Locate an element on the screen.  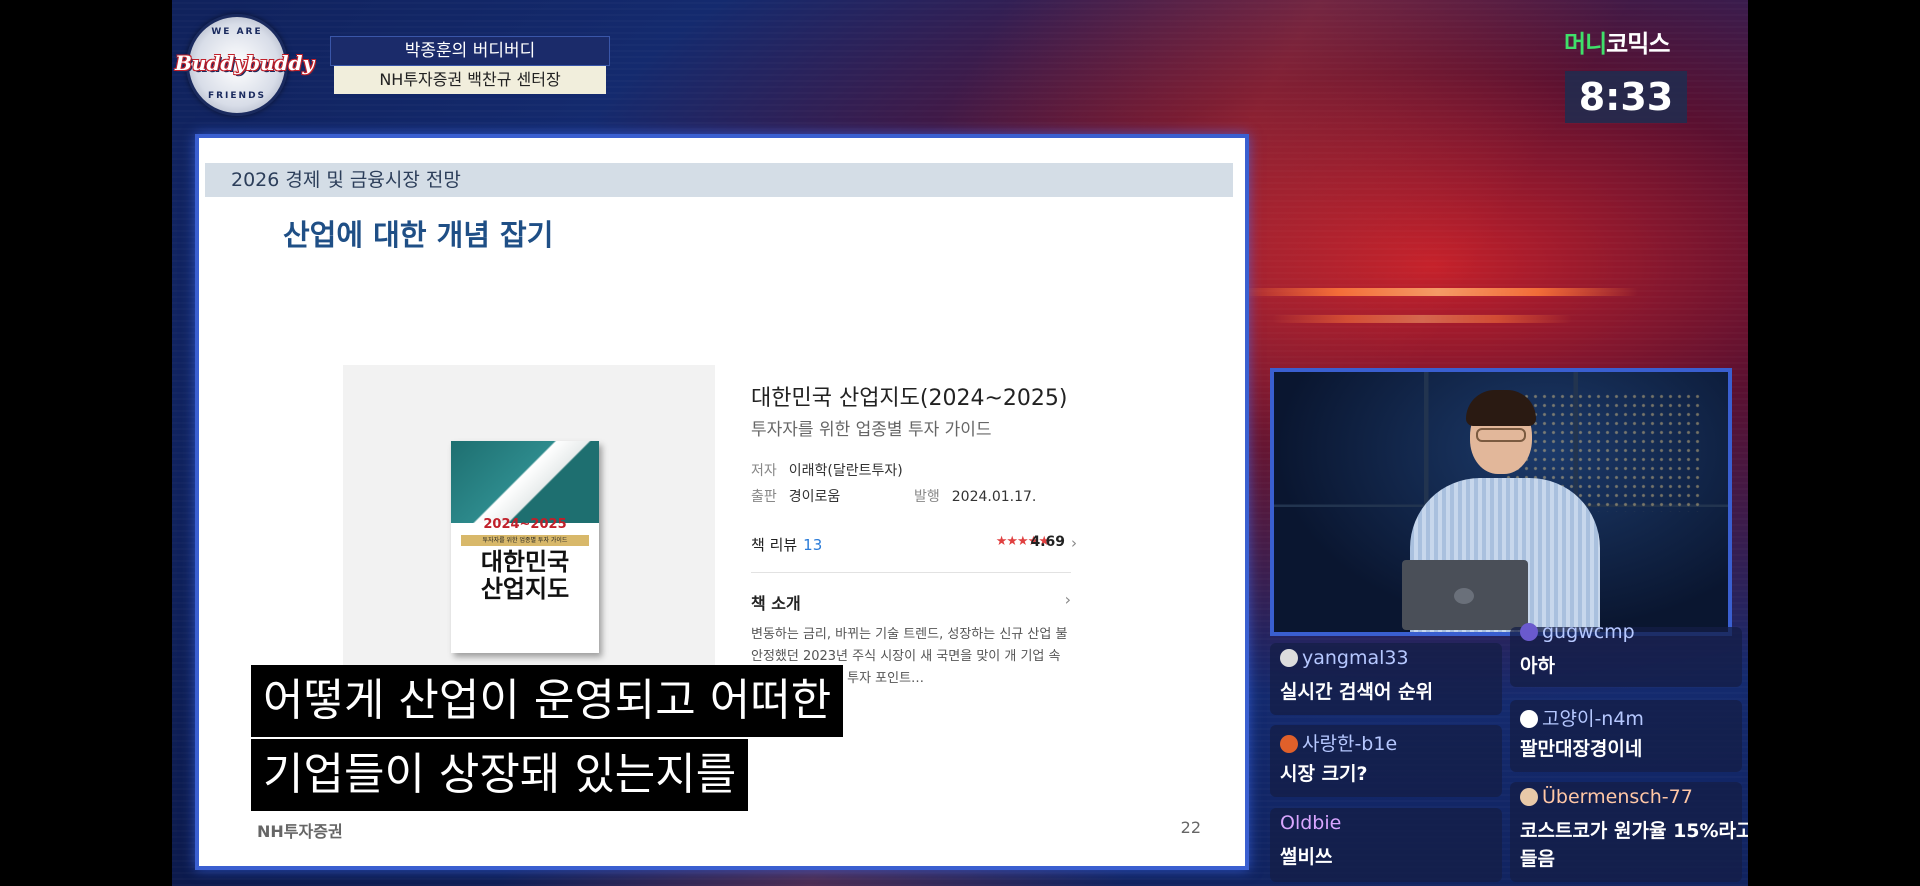
chat-username: Übermensch-77 is located at coordinates (1606, 797).